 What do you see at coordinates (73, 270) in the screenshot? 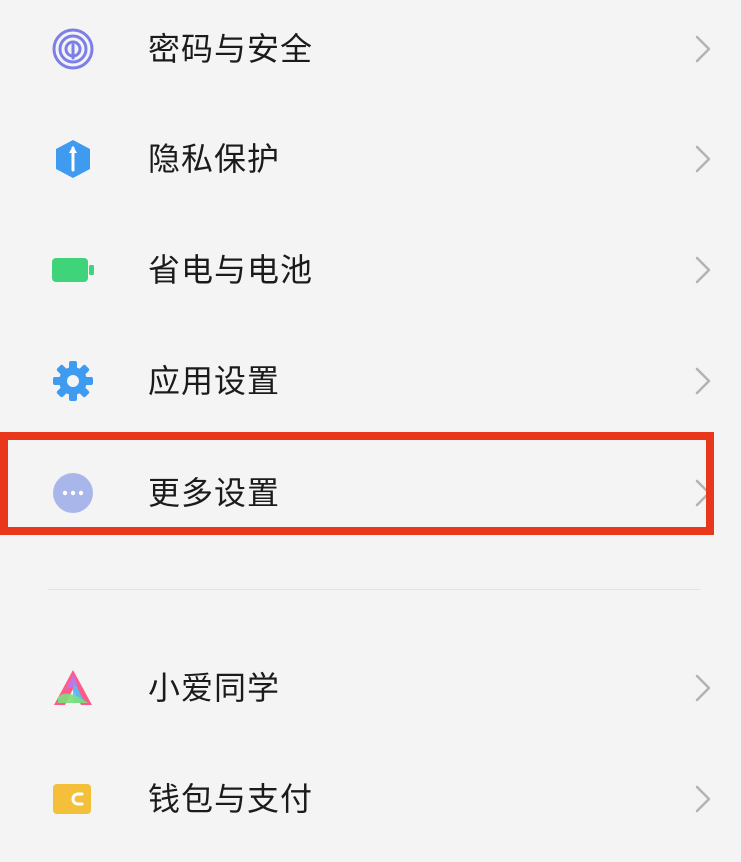
I see `battery-icon` at bounding box center [73, 270].